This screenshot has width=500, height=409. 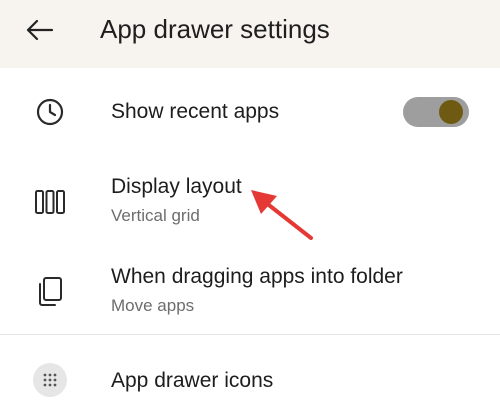 What do you see at coordinates (195, 111) in the screenshot?
I see `setting-label: Show recent apps` at bounding box center [195, 111].